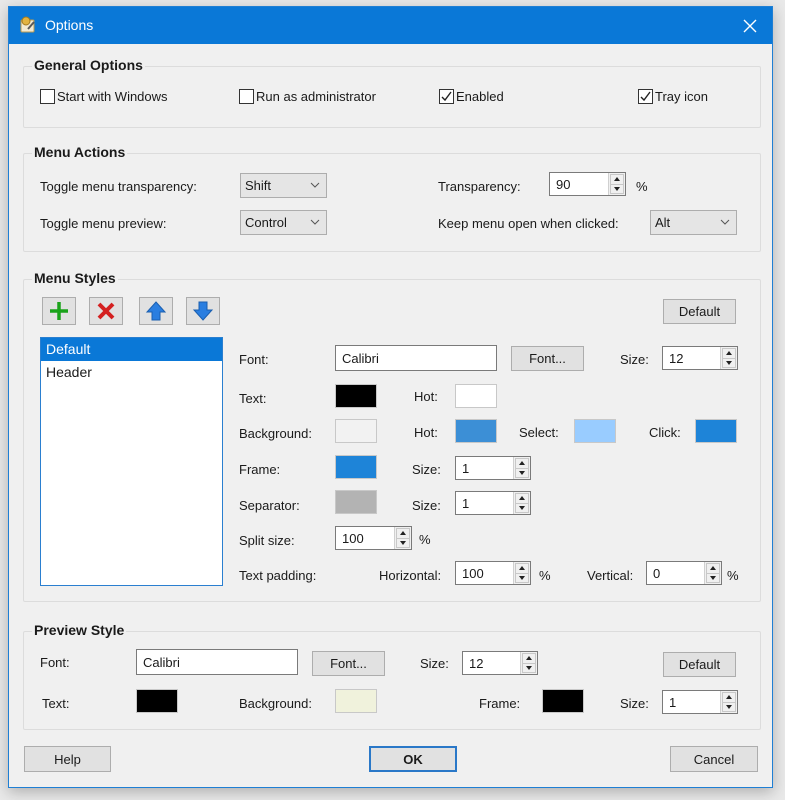  Describe the element at coordinates (733, 575) in the screenshot. I see `vertical-unit: %` at that location.